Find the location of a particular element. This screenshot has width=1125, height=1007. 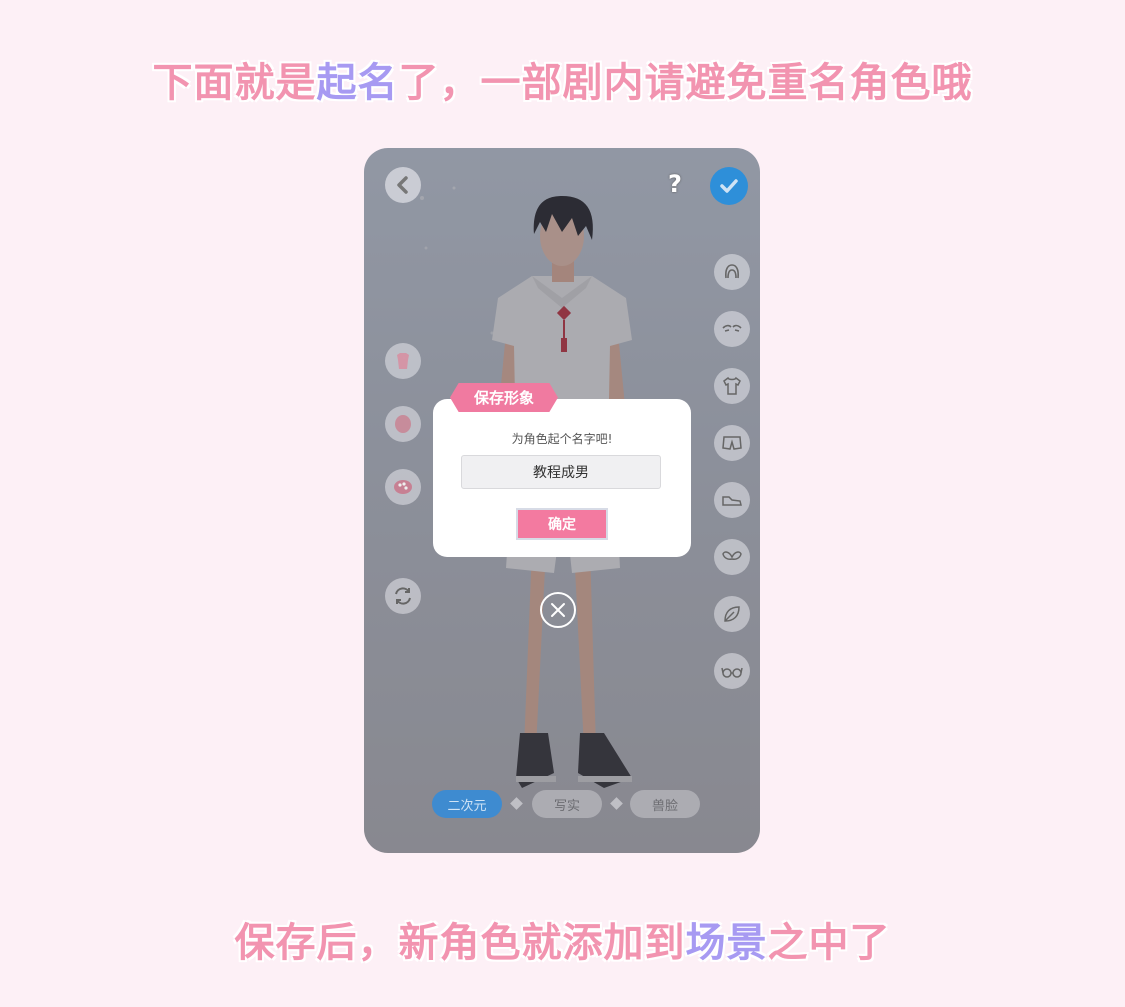

makeup-palette-button is located at coordinates (403, 487).